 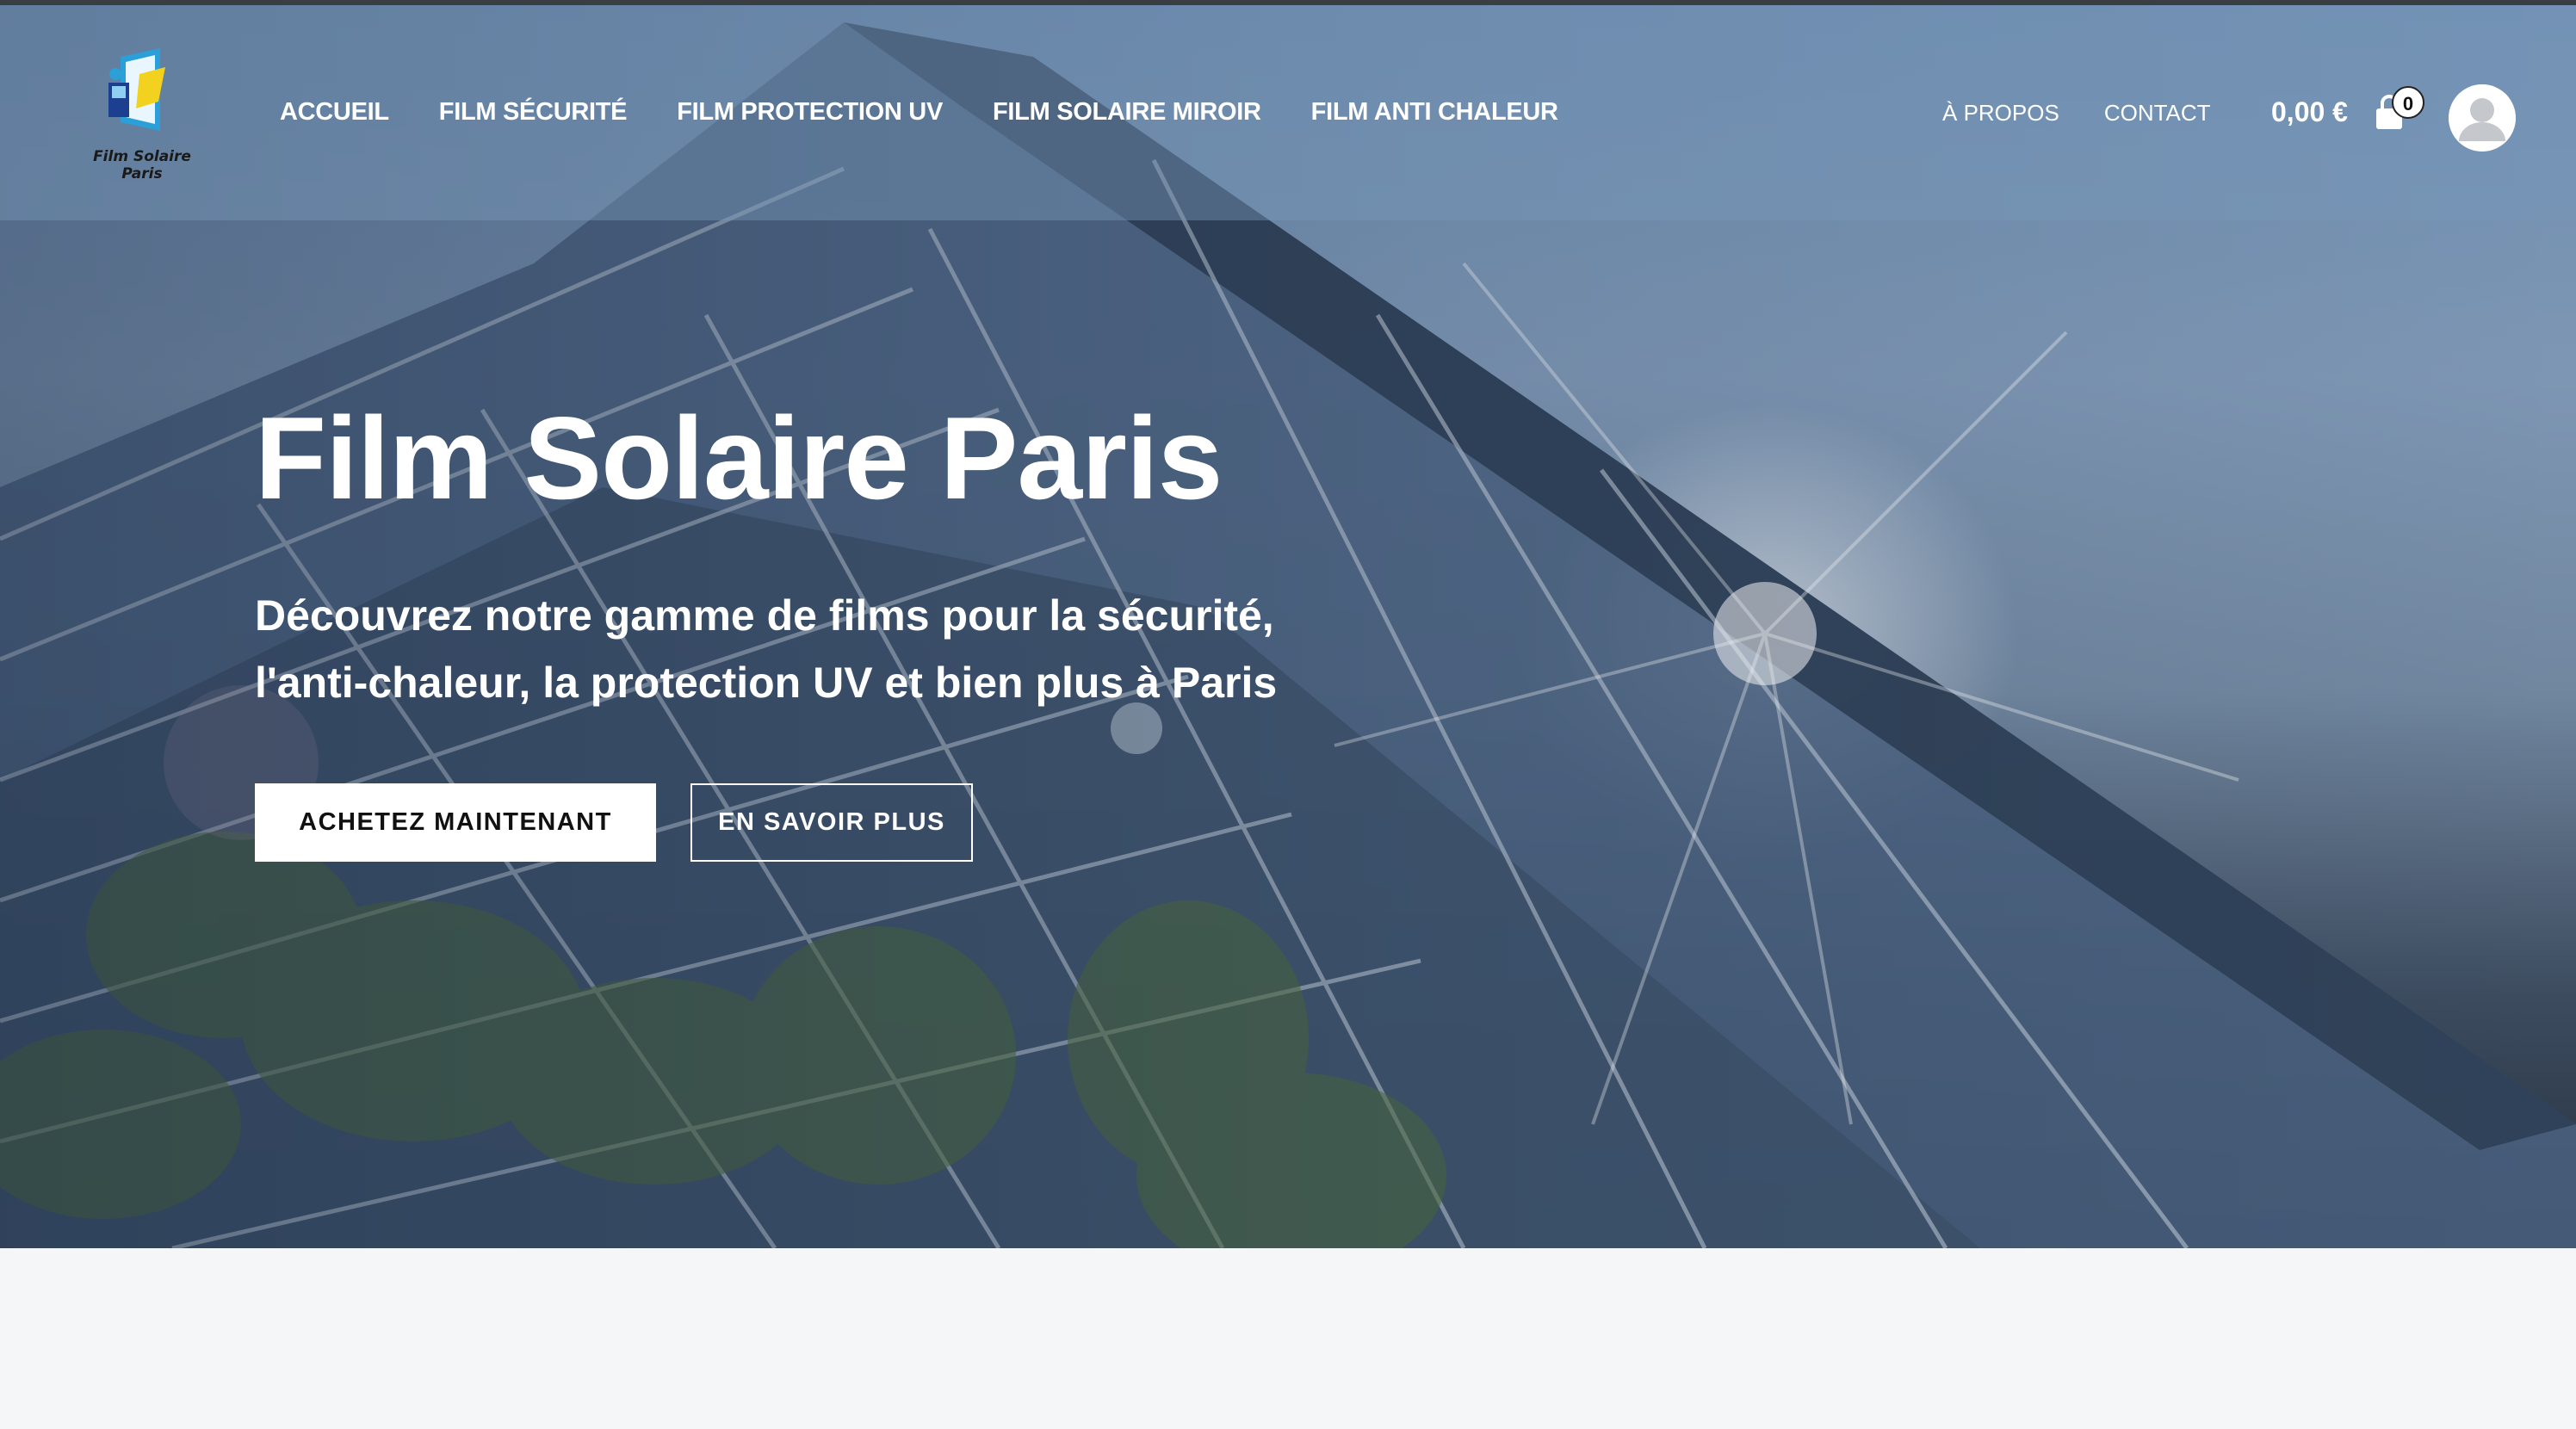 What do you see at coordinates (739, 458) in the screenshot?
I see `hero-title: Film Solaire Paris` at bounding box center [739, 458].